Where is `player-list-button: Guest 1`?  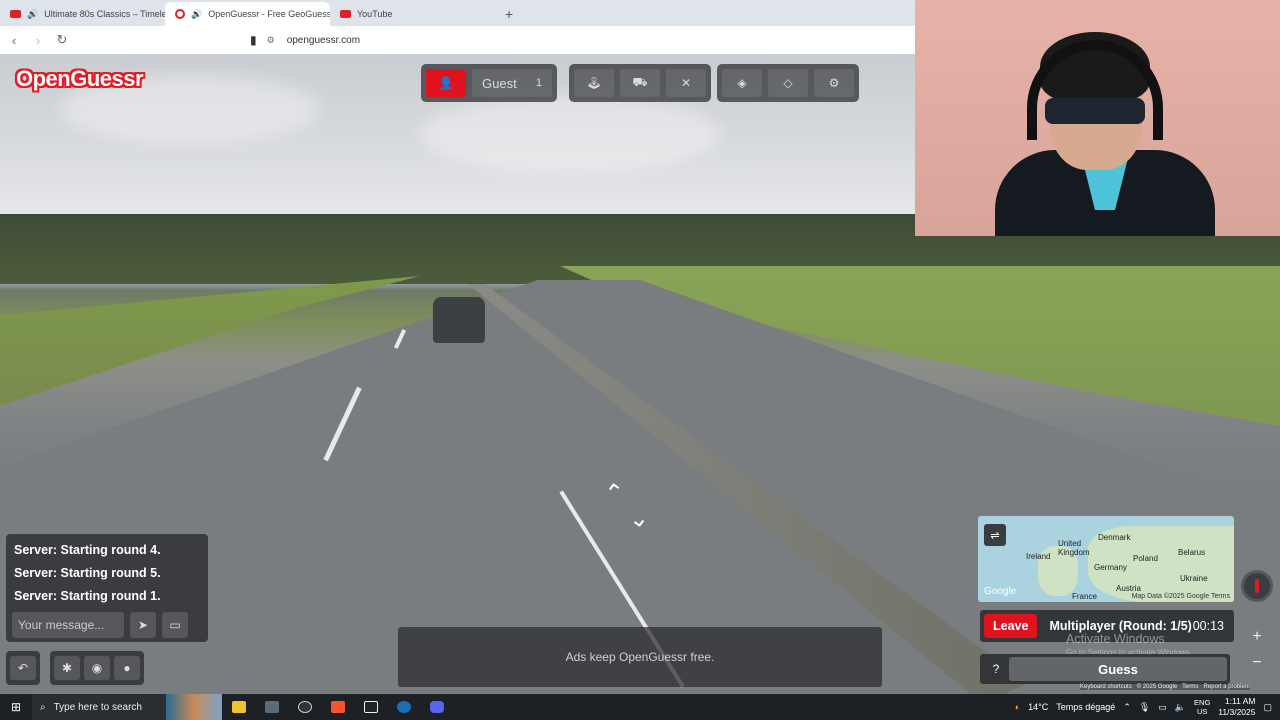
player-list-button: Guest 1 is located at coordinates (512, 83).